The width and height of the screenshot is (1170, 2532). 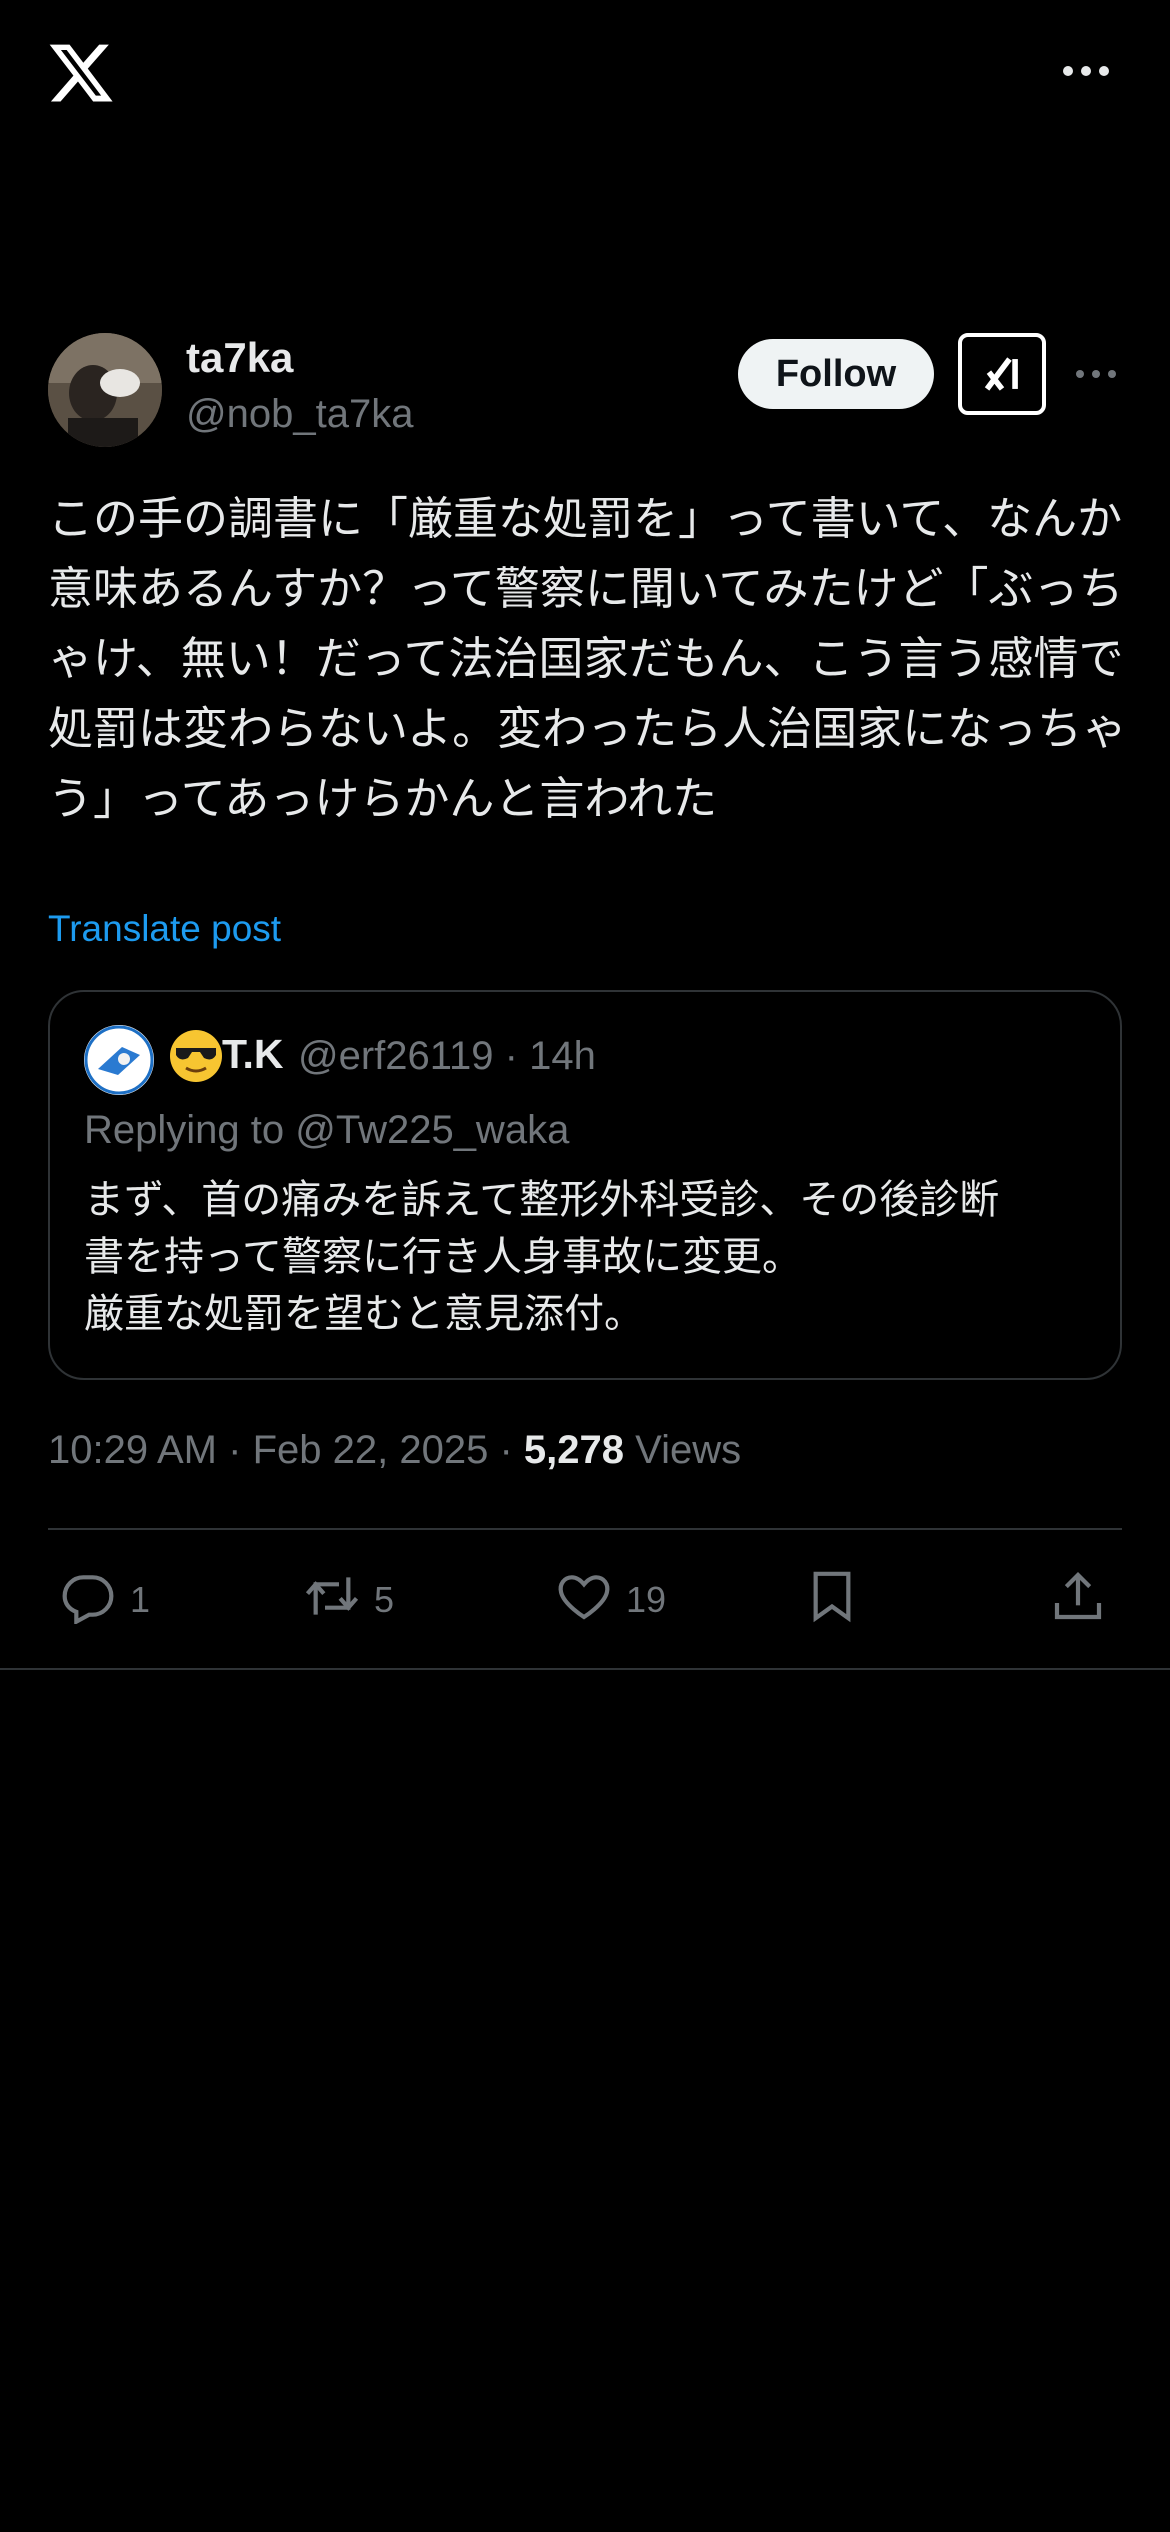 What do you see at coordinates (81, 73) in the screenshot?
I see `x-logo-icon` at bounding box center [81, 73].